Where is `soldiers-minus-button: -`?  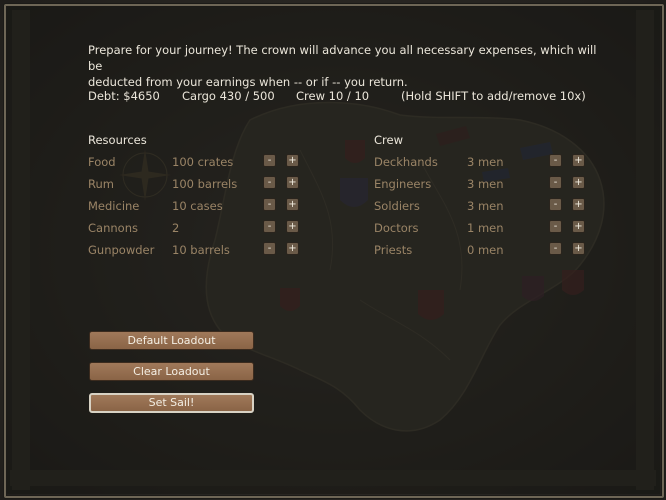
soldiers-minus-button: - is located at coordinates (555, 204).